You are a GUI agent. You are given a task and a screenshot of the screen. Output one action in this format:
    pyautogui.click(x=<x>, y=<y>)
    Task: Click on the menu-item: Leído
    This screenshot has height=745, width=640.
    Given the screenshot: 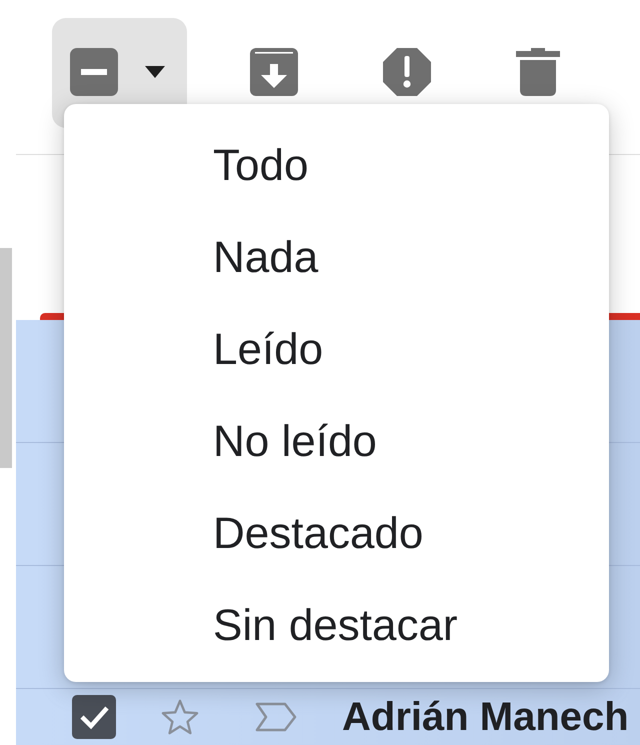 What is the action you would take?
    pyautogui.click(x=336, y=350)
    